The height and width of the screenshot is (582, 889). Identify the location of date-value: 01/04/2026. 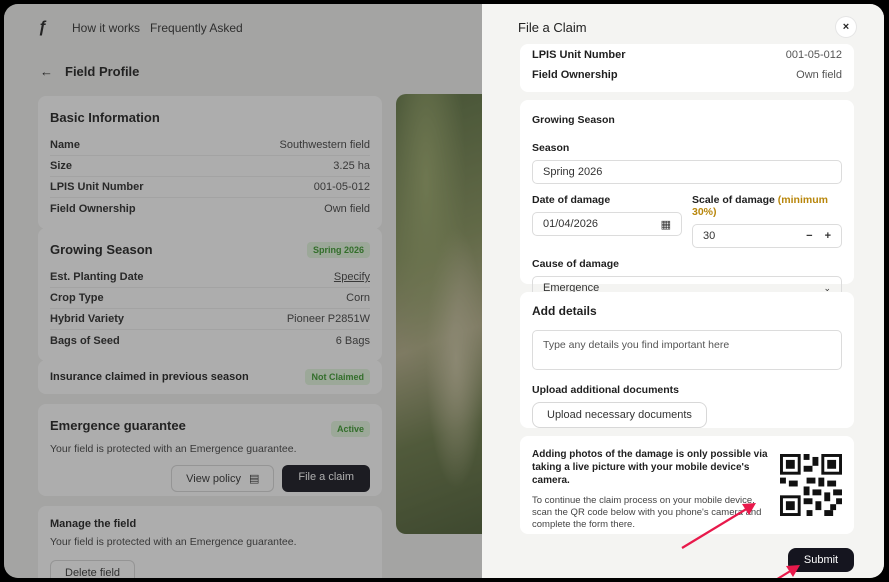
(571, 224).